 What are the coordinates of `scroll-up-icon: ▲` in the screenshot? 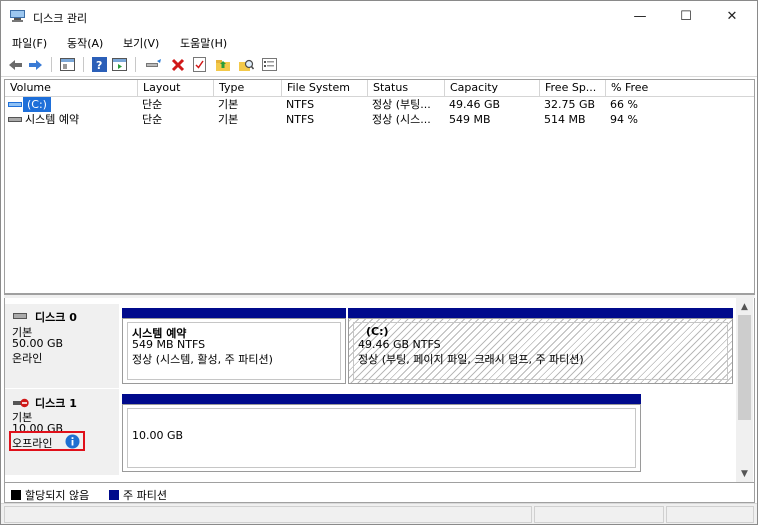 It's located at (744, 306).